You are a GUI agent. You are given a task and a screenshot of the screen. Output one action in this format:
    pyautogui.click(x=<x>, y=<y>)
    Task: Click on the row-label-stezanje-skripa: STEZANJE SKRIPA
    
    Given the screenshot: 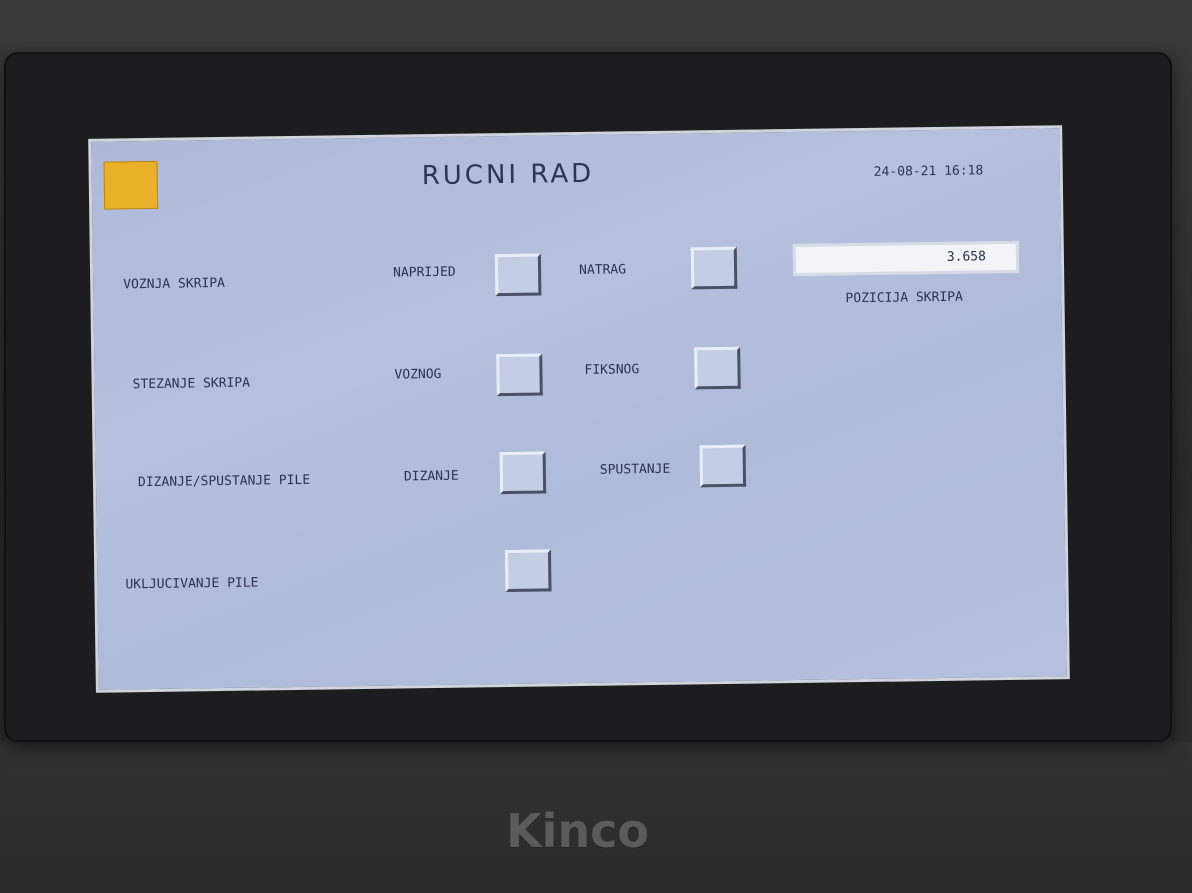 What is the action you would take?
    pyautogui.click(x=191, y=384)
    